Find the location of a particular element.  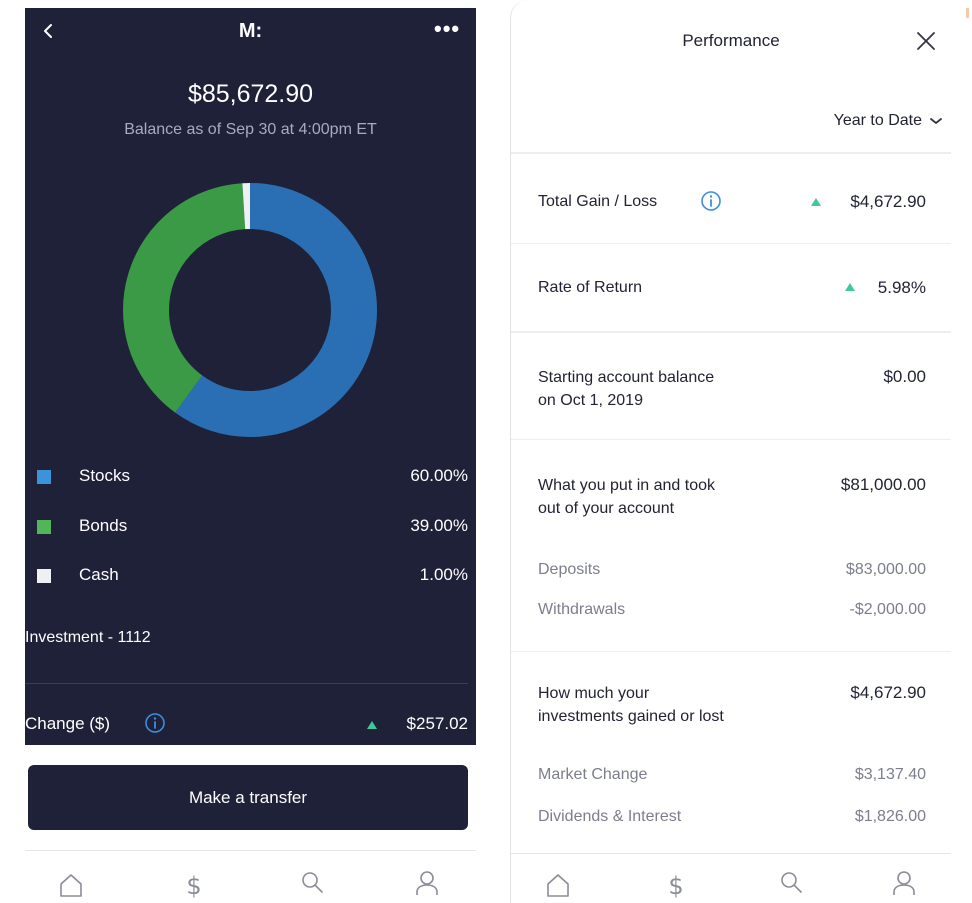

investment-gain-label-line1: How much your is located at coordinates (594, 693).